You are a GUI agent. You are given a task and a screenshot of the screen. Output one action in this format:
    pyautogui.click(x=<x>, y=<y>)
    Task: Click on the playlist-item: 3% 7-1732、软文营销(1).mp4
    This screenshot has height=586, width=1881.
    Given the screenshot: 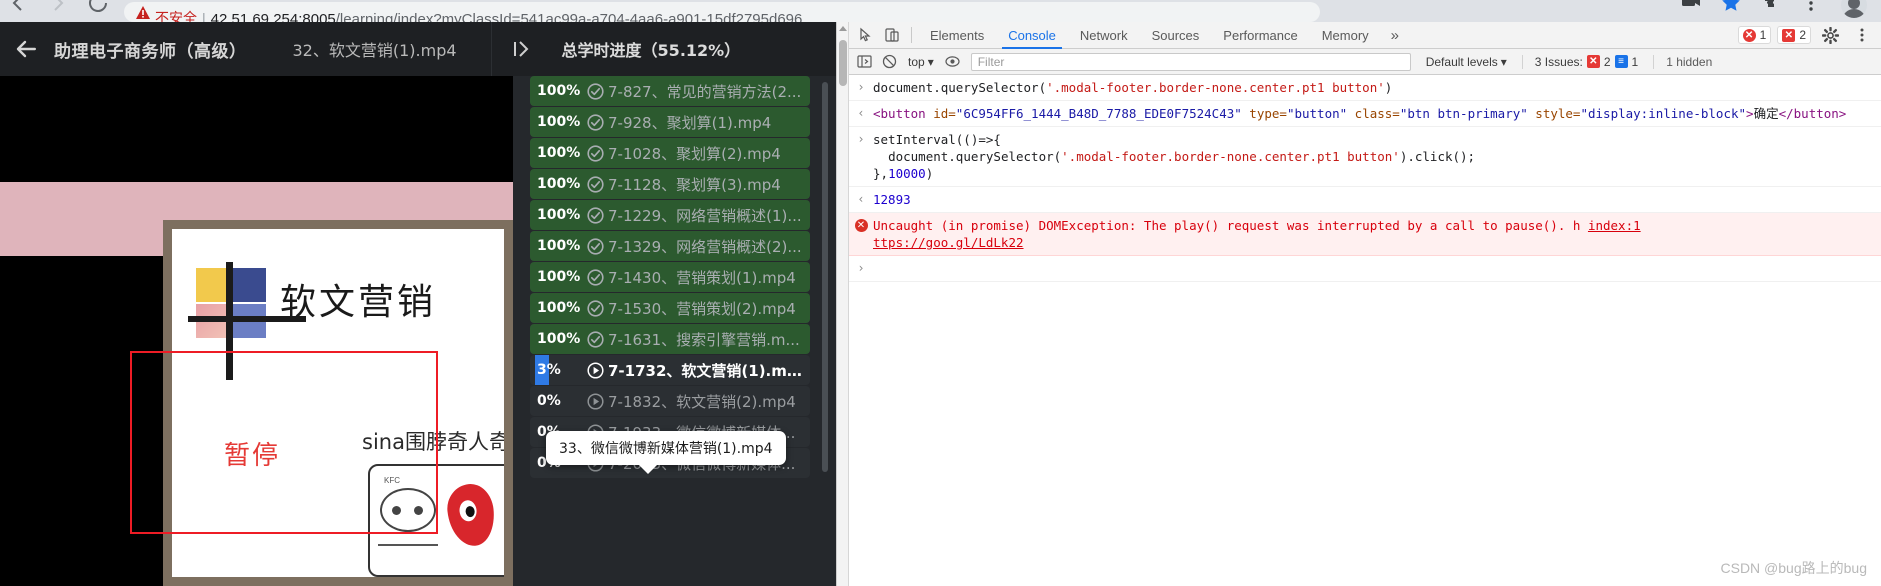 What is the action you would take?
    pyautogui.click(x=670, y=370)
    